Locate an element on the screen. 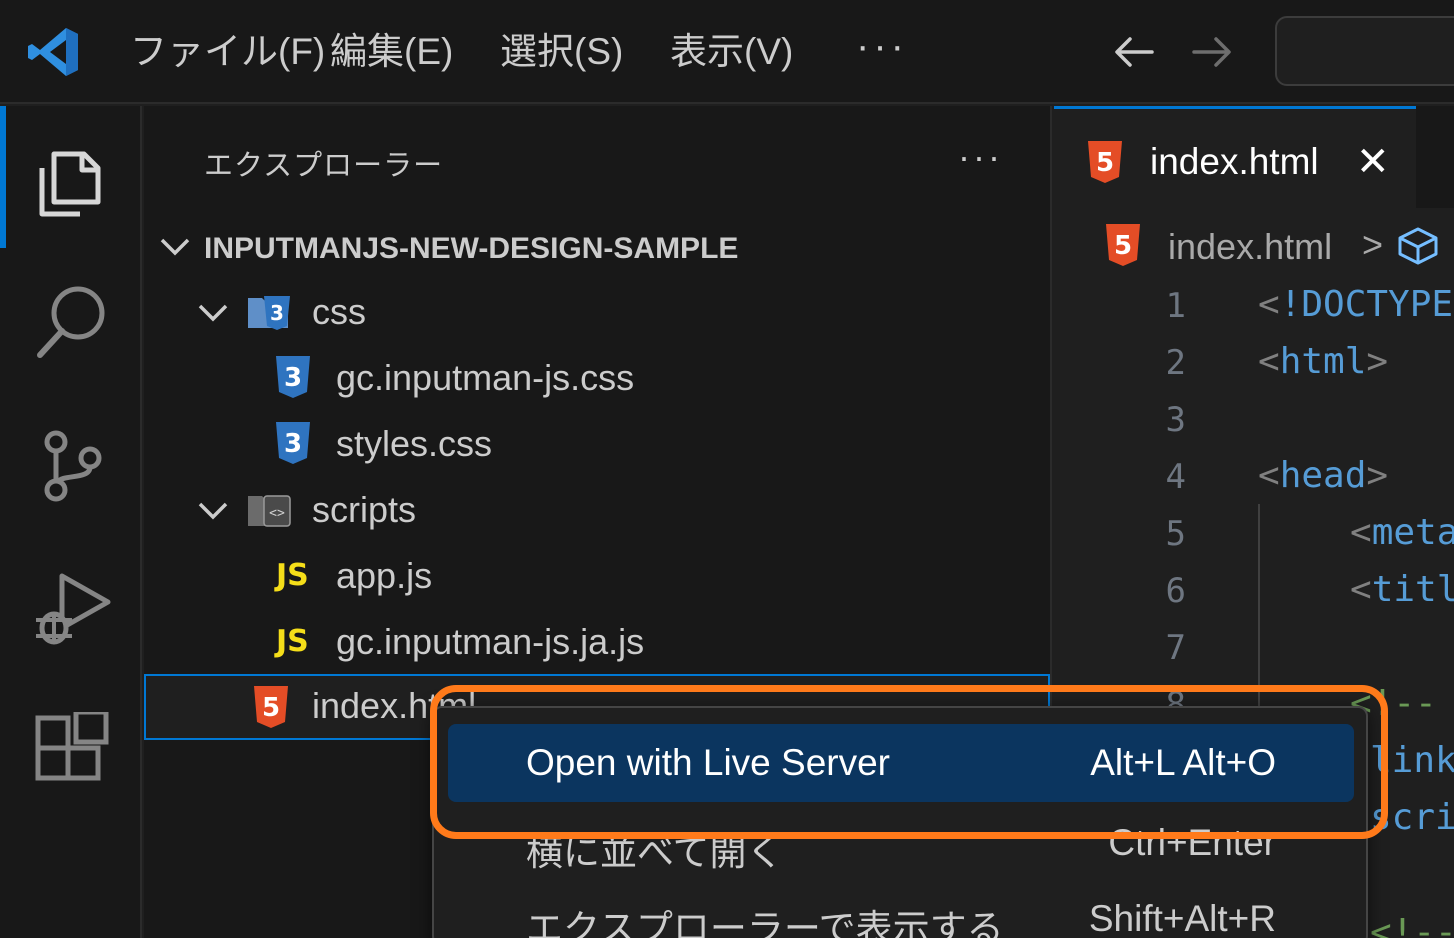 This screenshot has height=938, width=1454. menu-item-open-to-side: 横に並べて開く Ctrl+Enter is located at coordinates (901, 843).